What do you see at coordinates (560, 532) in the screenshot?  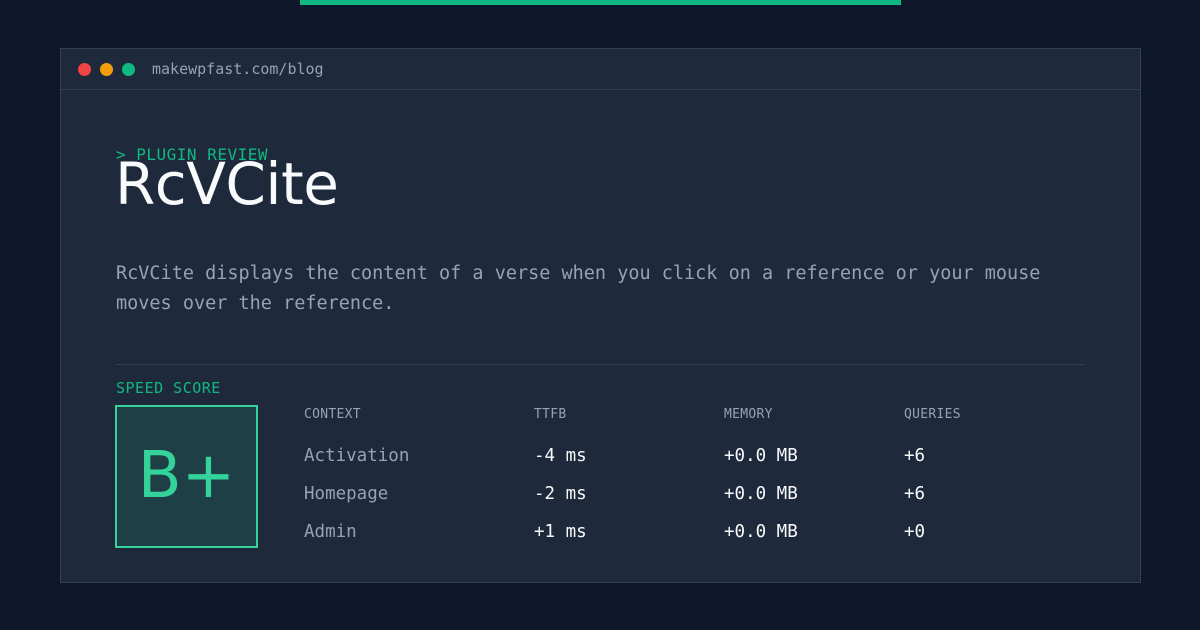 I see `row-admin-ttfb: +1 ms` at bounding box center [560, 532].